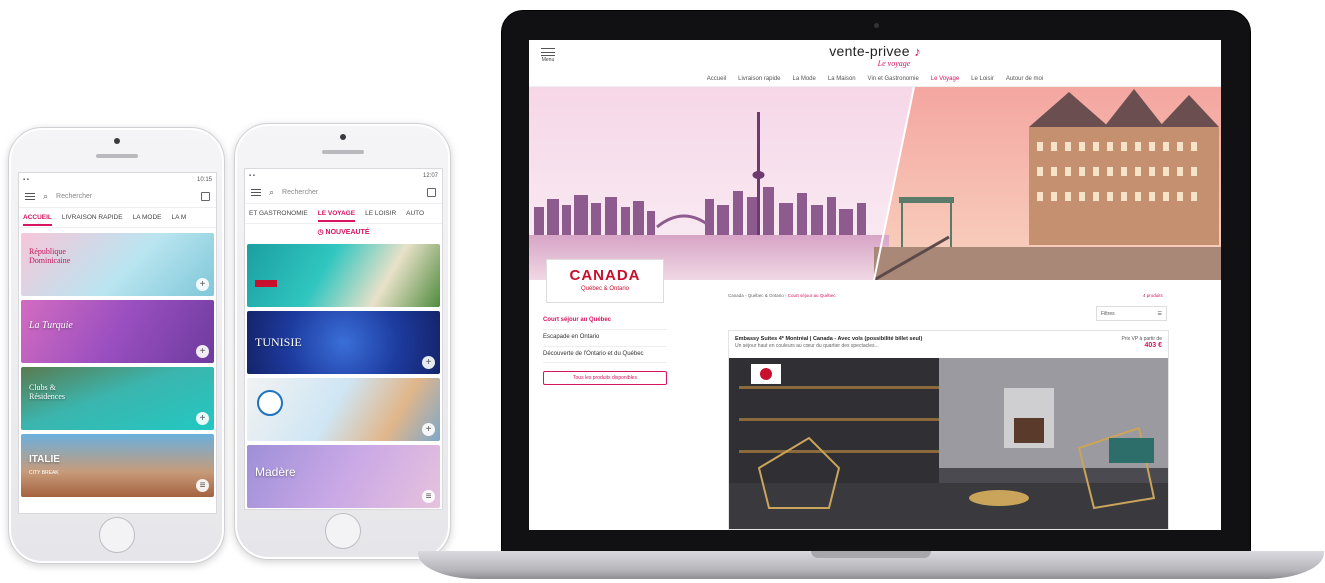 This screenshot has height=583, width=1325. I want to click on sale-card: Clubs & Résidences +, so click(117, 398).